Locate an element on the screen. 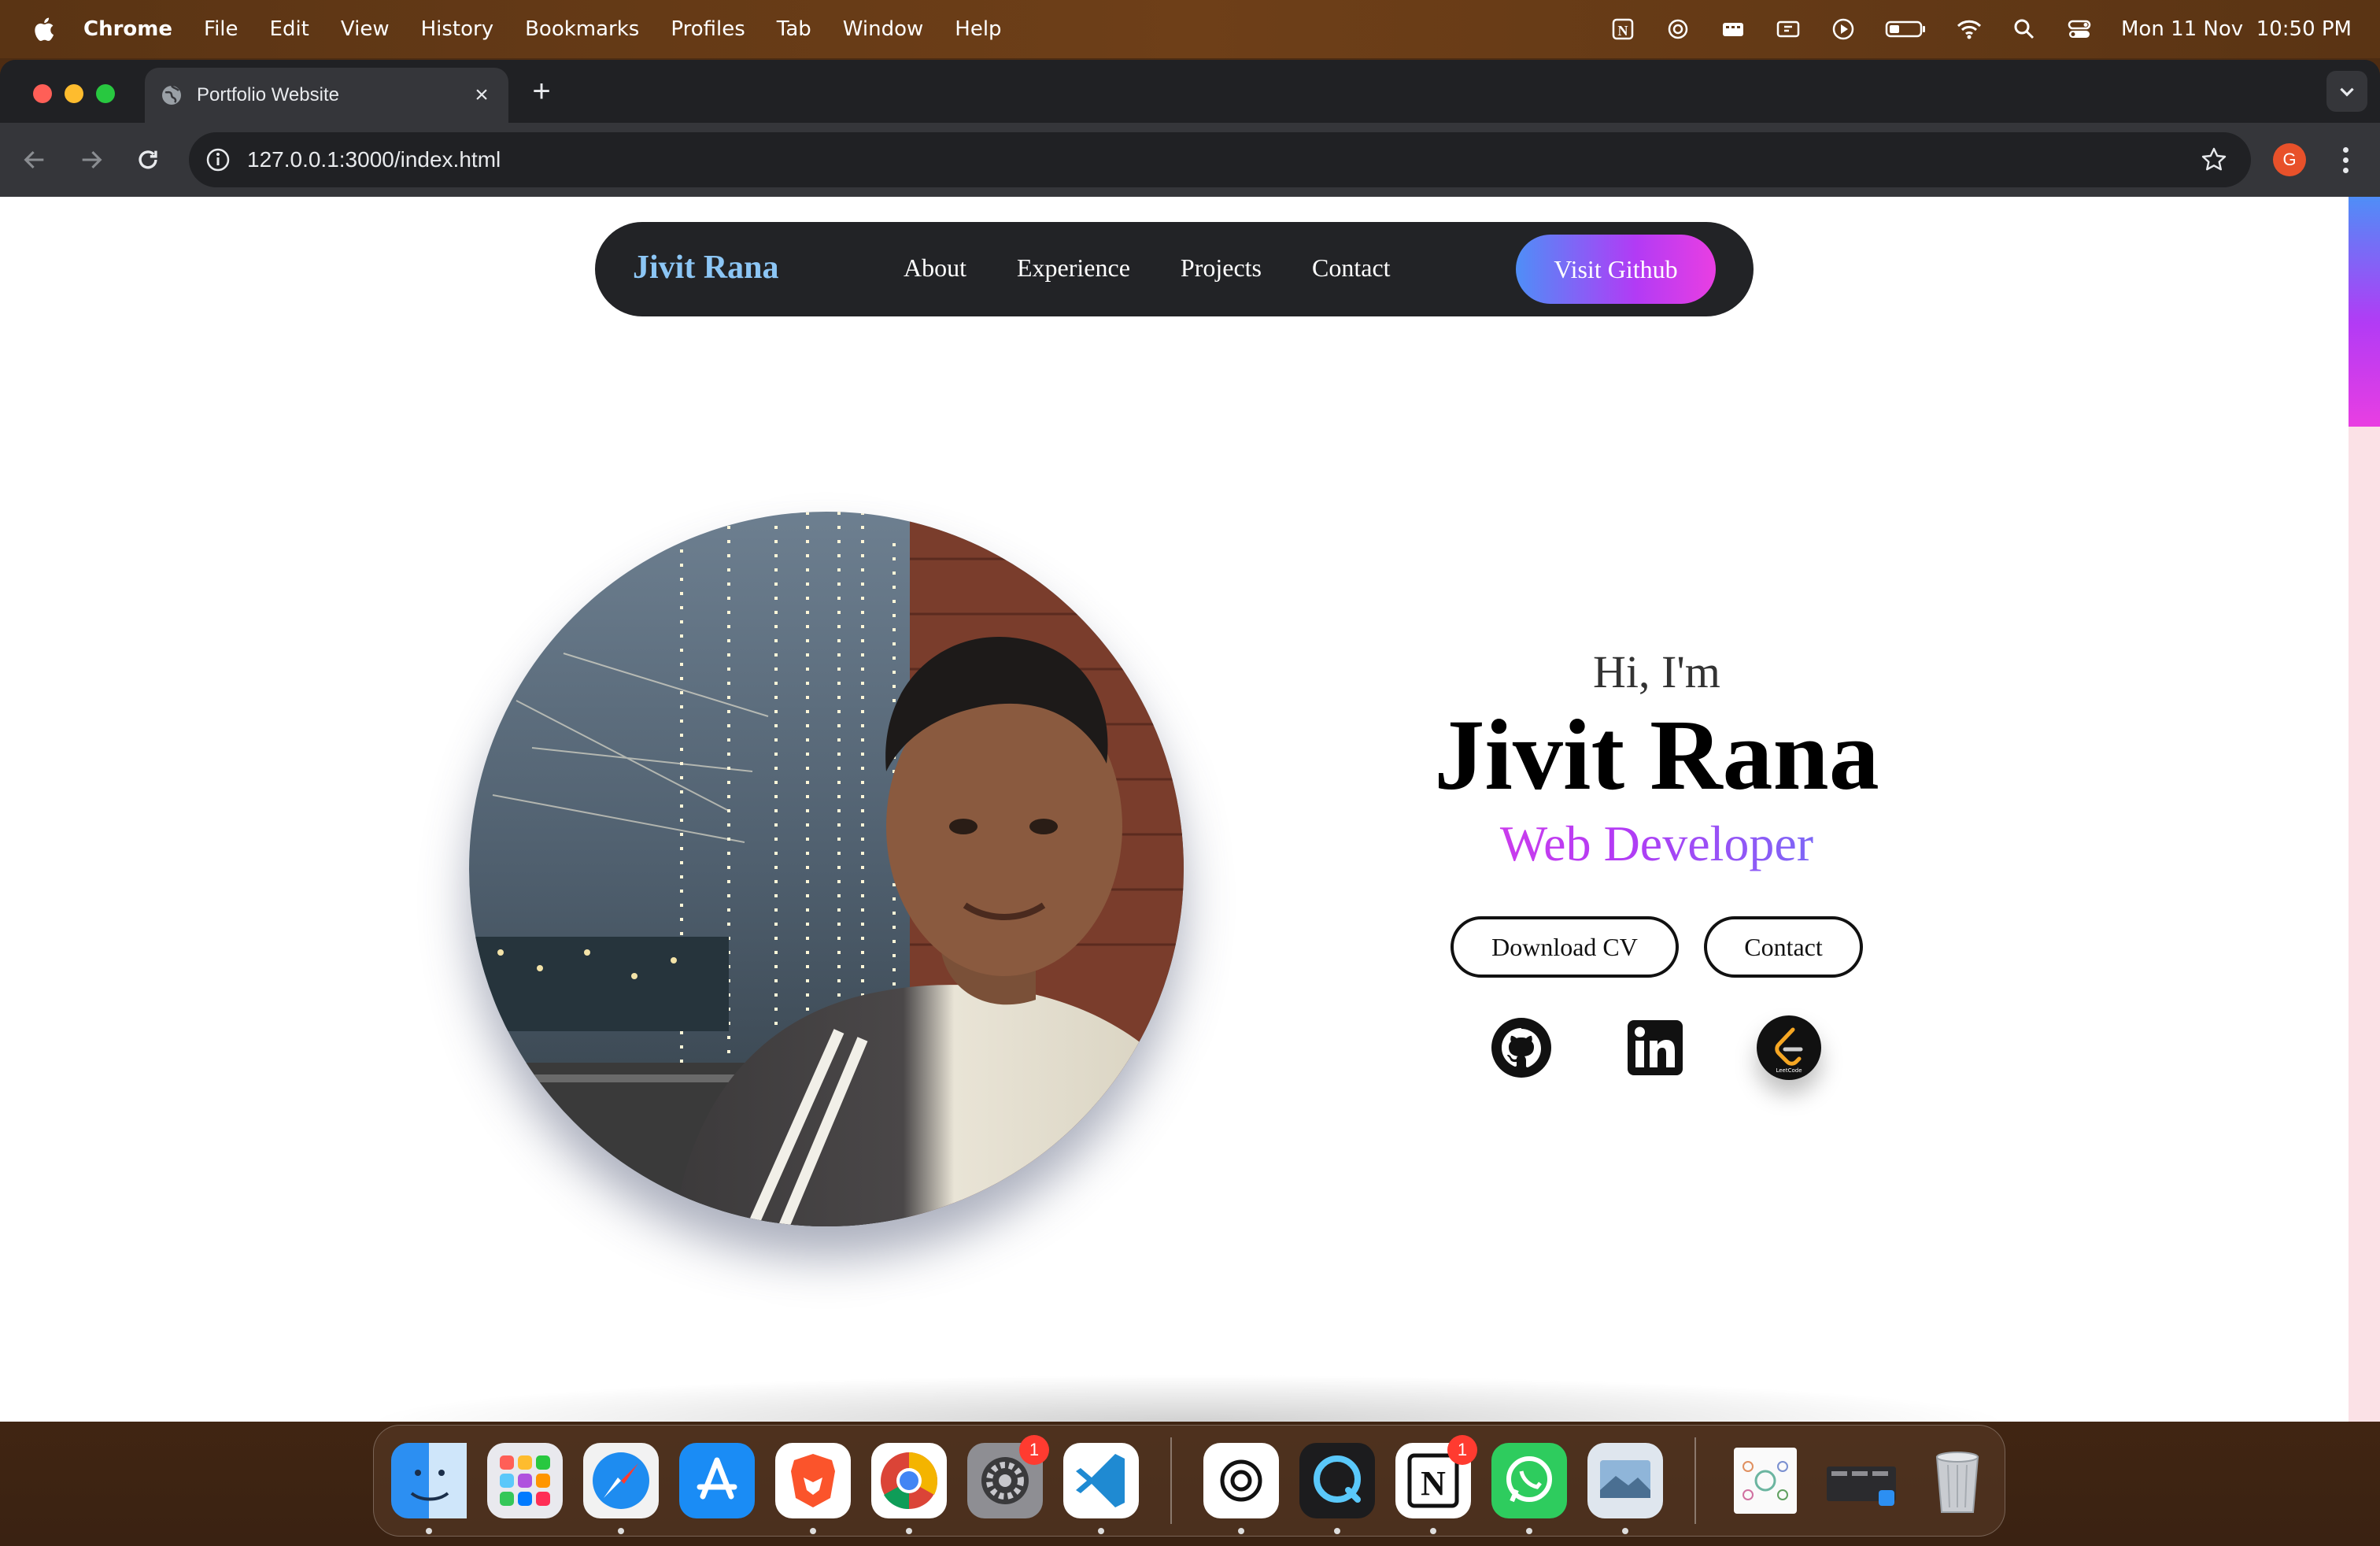  apple-icon is located at coordinates (43, 29).